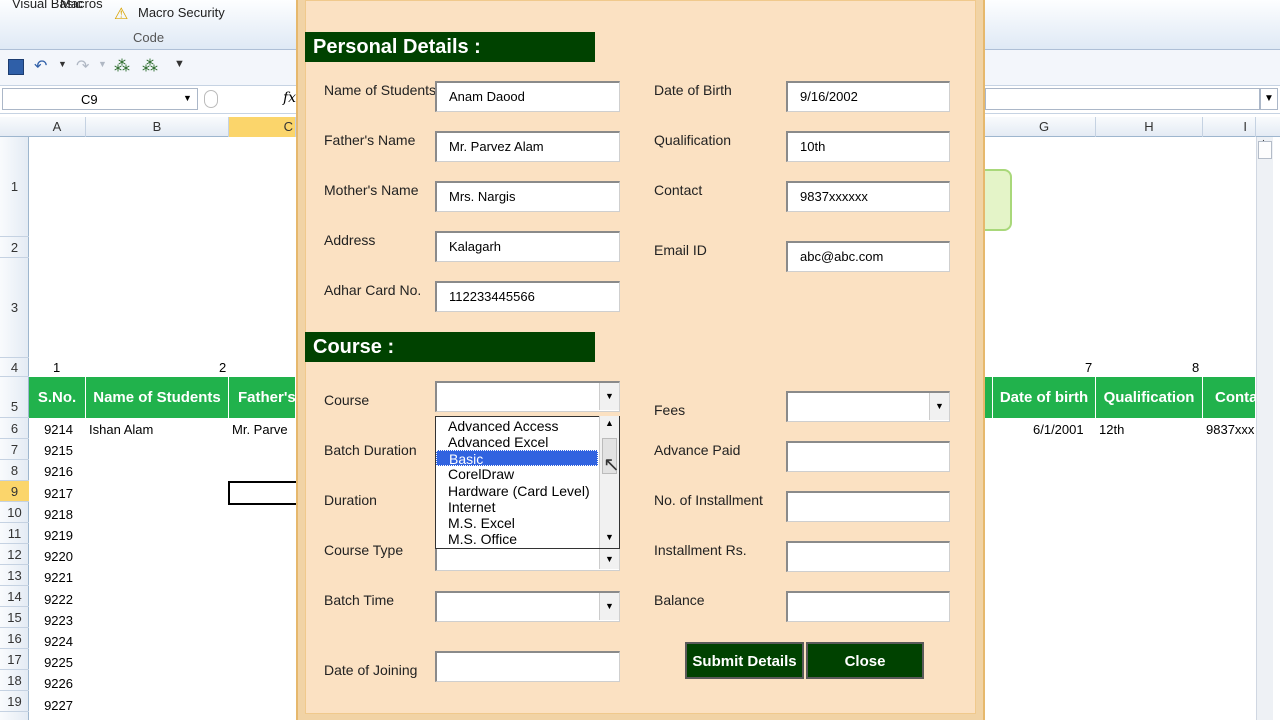  I want to click on row-header: 9, so click(14, 491).